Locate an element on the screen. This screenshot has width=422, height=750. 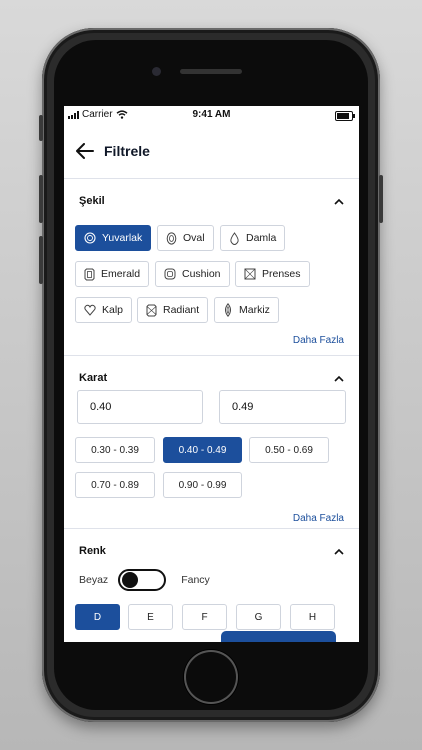
shape-option-label: Kalp is located at coordinates (113, 310).